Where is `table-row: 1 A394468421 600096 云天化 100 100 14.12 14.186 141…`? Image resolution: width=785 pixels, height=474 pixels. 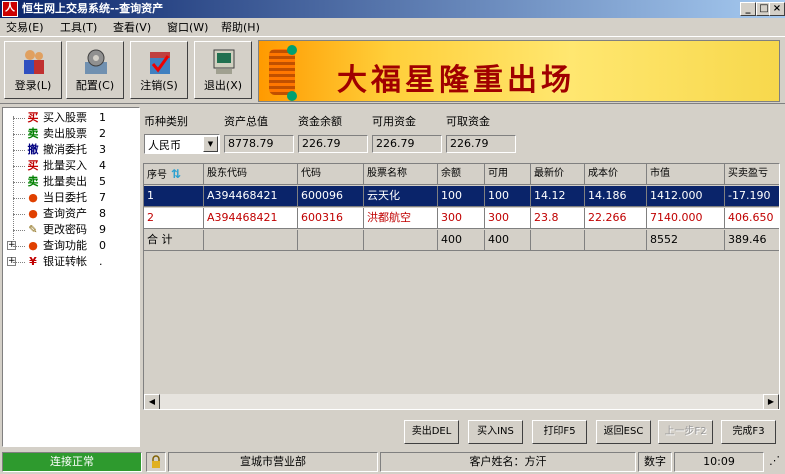 table-row: 1 A394468421 600096 云天化 100 100 14.12 14.186 141… is located at coordinates (461, 196).